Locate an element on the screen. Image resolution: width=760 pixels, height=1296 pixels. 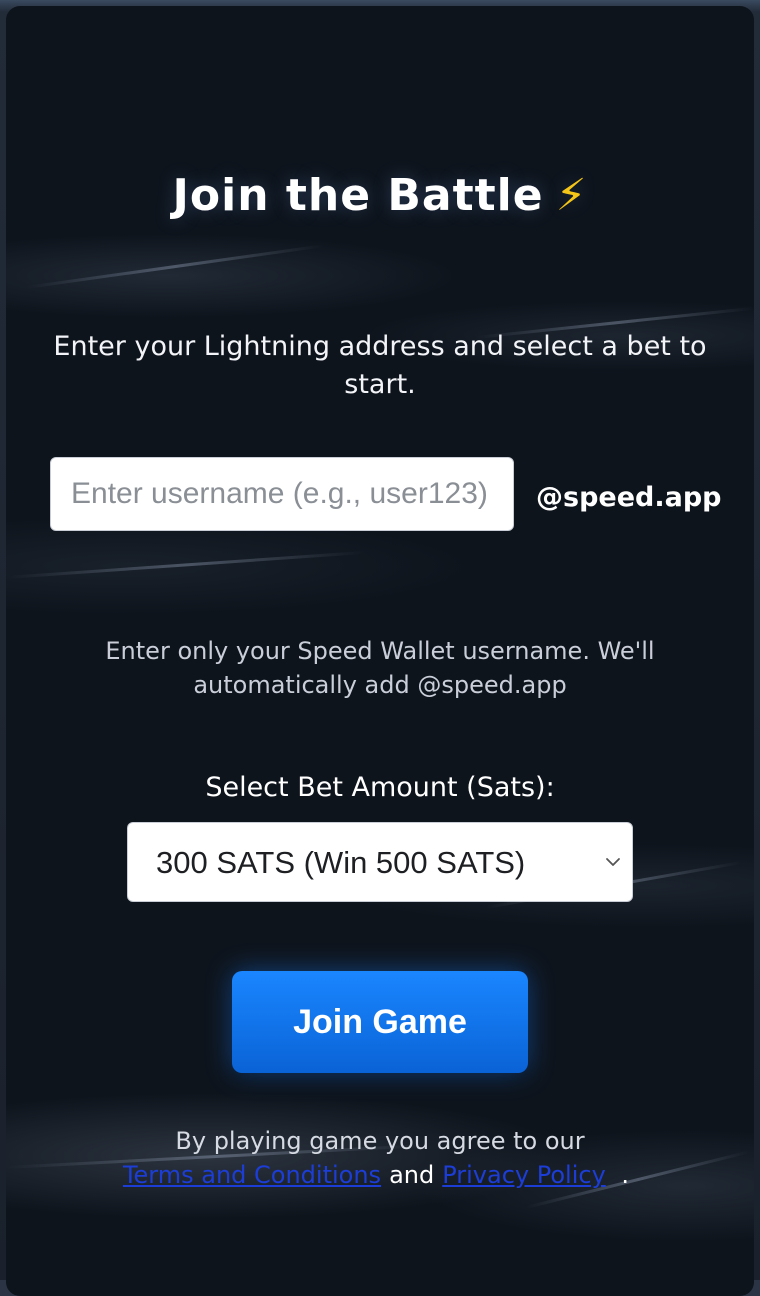
username-input is located at coordinates (282, 494).